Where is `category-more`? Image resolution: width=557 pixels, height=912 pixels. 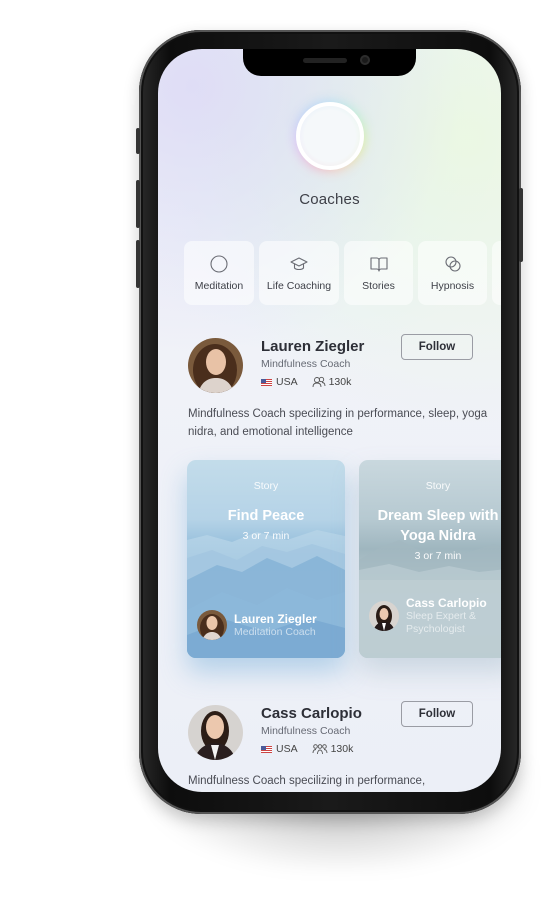 category-more is located at coordinates (496, 273).